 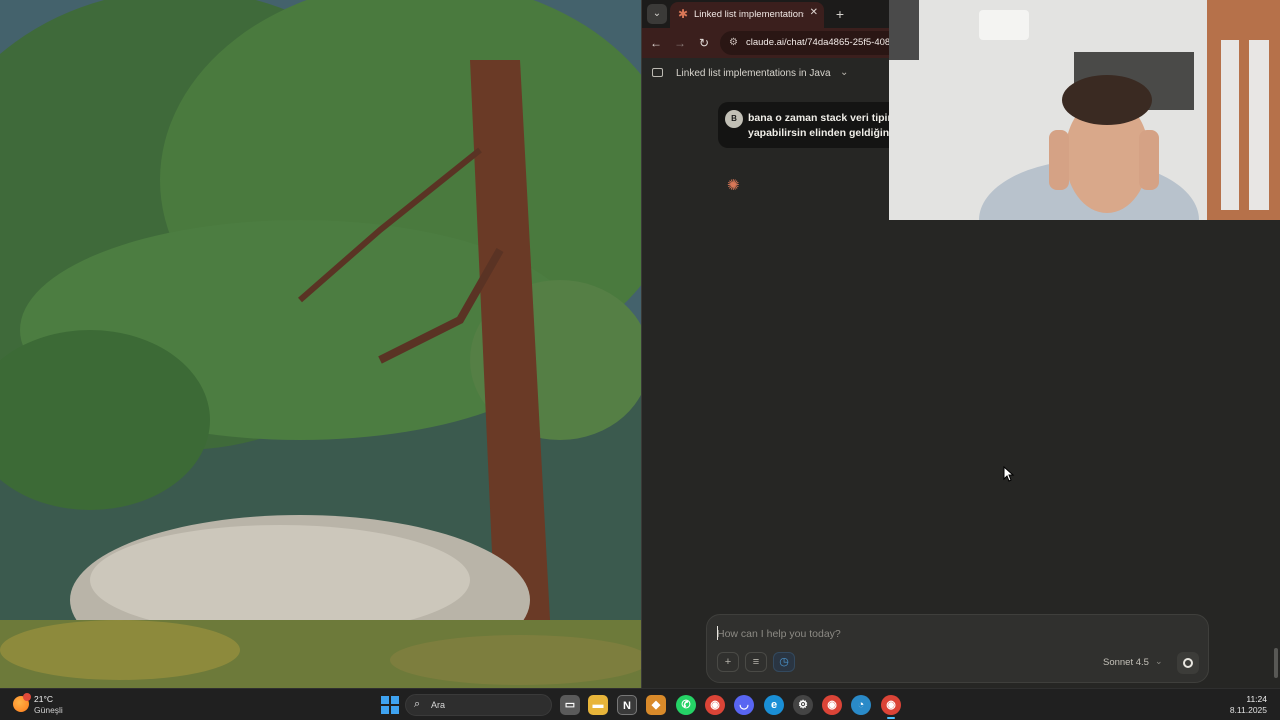 What do you see at coordinates (656, 43) in the screenshot?
I see `back-arrow-icon: ←` at bounding box center [656, 43].